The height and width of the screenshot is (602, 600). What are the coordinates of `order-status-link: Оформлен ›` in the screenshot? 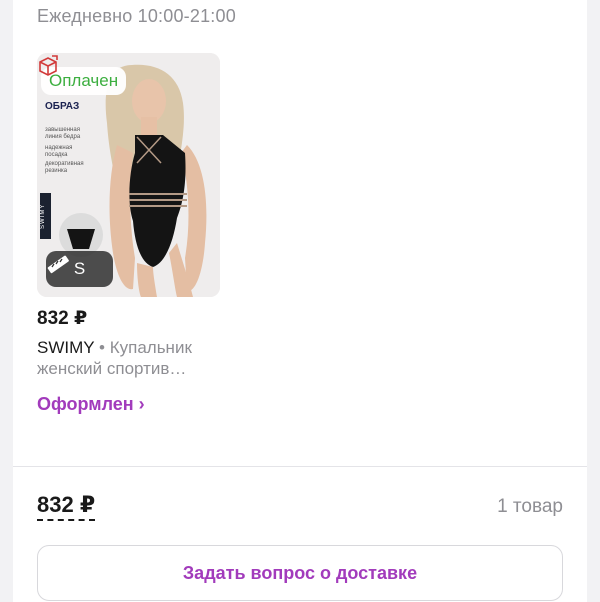 It's located at (91, 404).